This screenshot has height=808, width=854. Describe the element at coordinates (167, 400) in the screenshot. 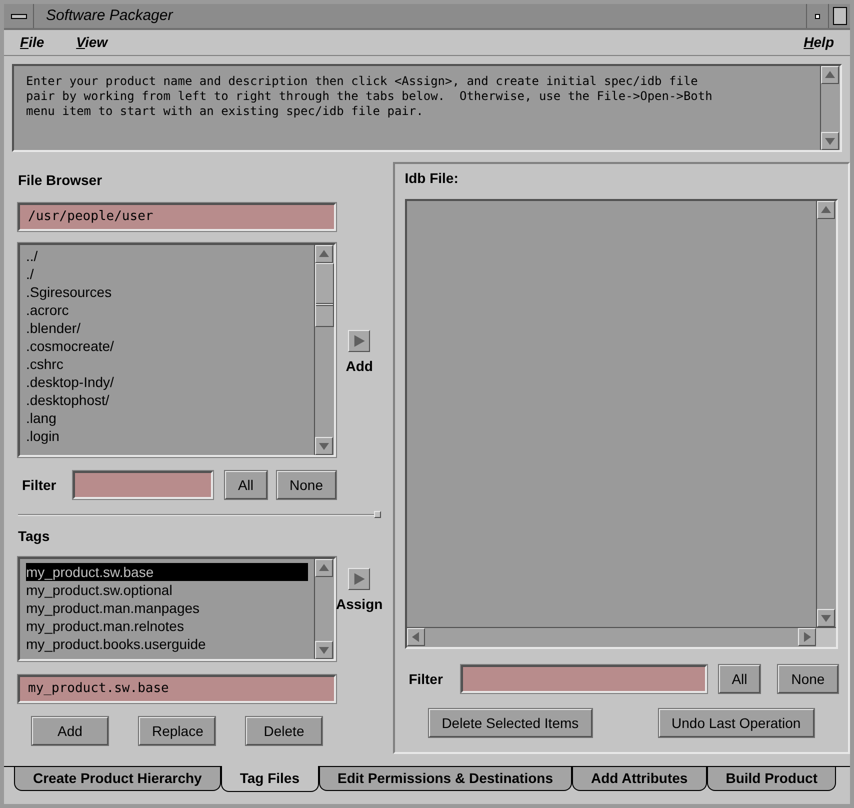

I see `file-list-item: .desktophost/` at that location.